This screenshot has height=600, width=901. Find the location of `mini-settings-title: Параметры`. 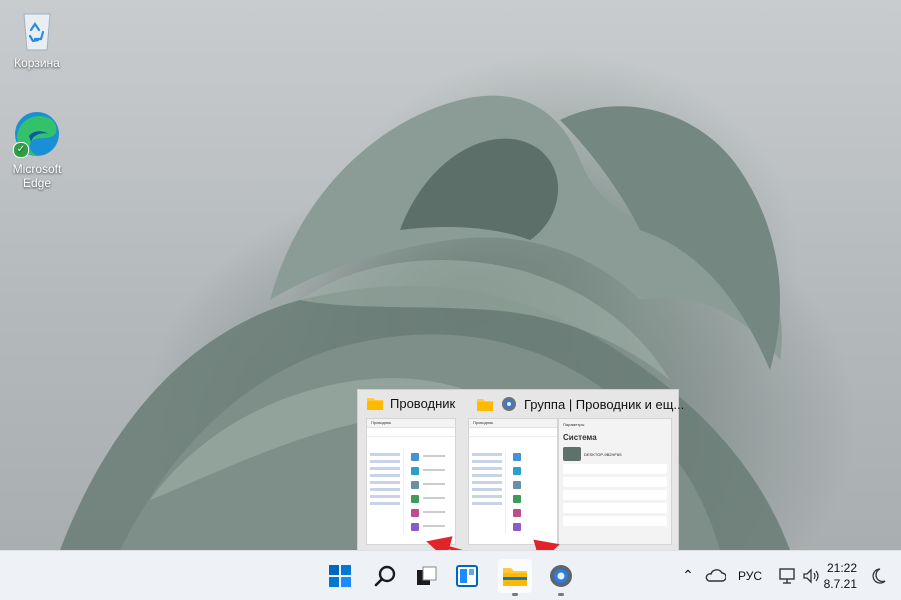

mini-settings-title: Параметры is located at coordinates (574, 424).